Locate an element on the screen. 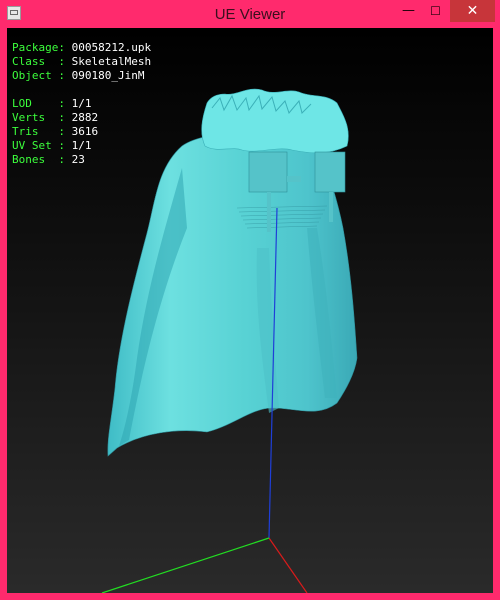  package-value: 00058212.upk is located at coordinates (111, 47).